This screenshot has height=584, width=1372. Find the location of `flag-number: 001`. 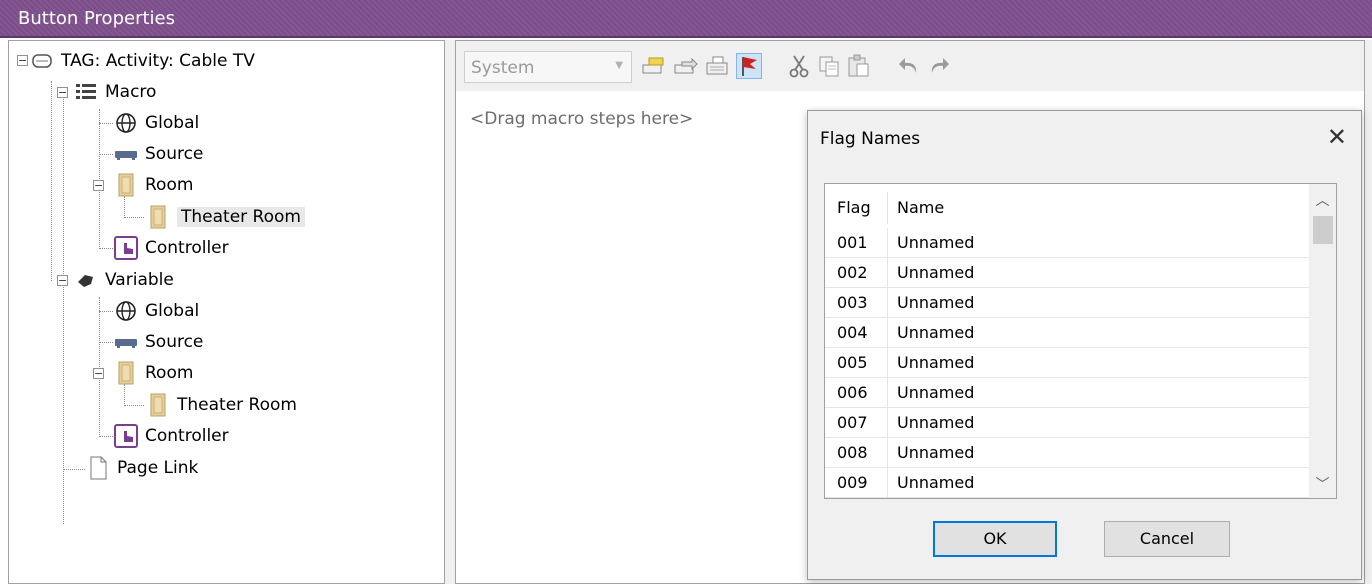

flag-number: 001 is located at coordinates (852, 242).